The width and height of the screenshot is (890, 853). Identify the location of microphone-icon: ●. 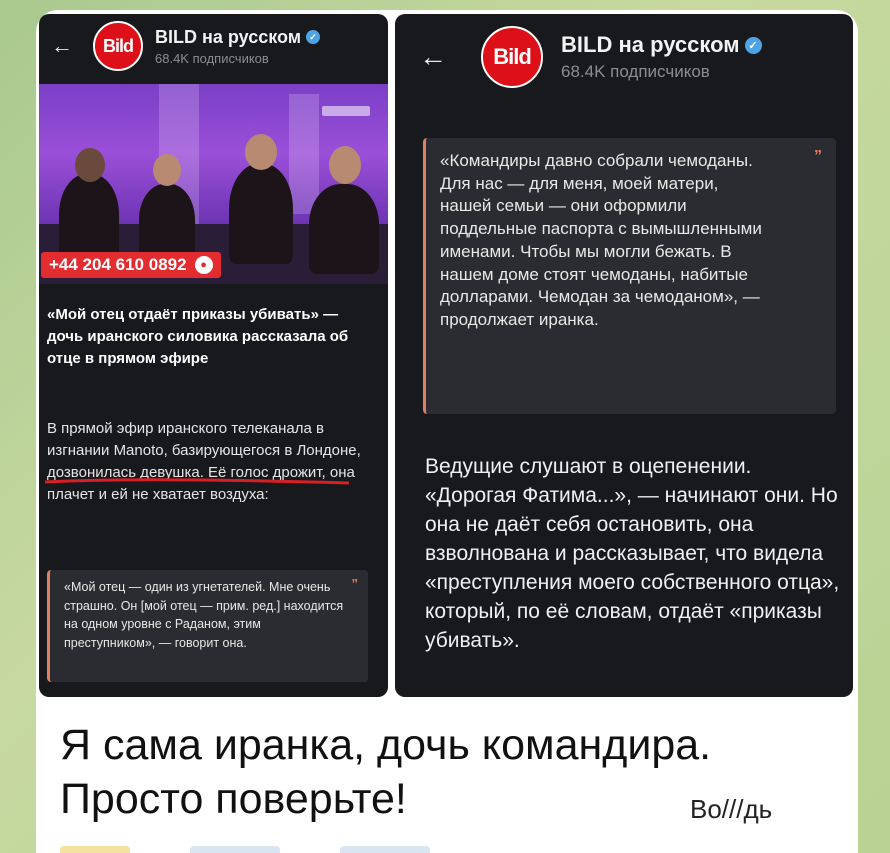
(203, 265).